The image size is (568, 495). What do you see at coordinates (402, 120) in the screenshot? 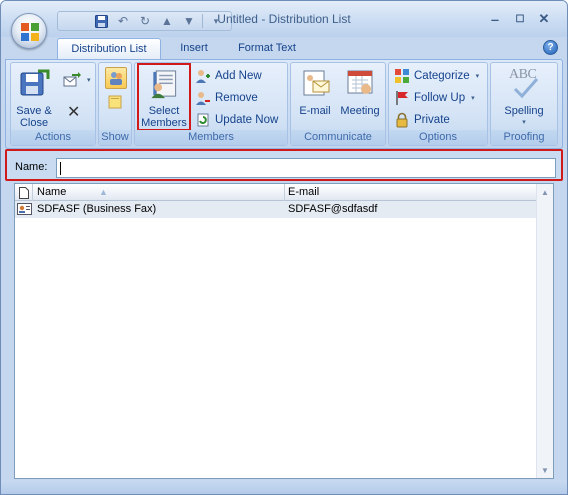
I see `lock-icon` at bounding box center [402, 120].